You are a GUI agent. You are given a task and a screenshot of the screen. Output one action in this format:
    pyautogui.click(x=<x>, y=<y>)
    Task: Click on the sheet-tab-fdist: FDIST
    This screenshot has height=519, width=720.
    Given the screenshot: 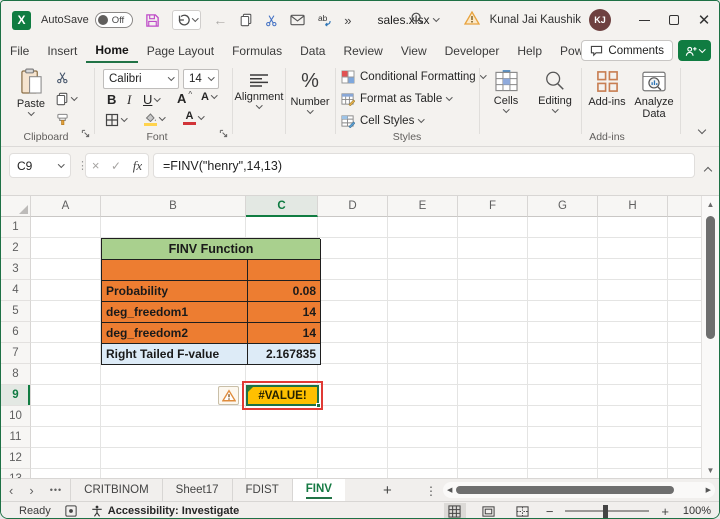 What is the action you would take?
    pyautogui.click(x=261, y=490)
    